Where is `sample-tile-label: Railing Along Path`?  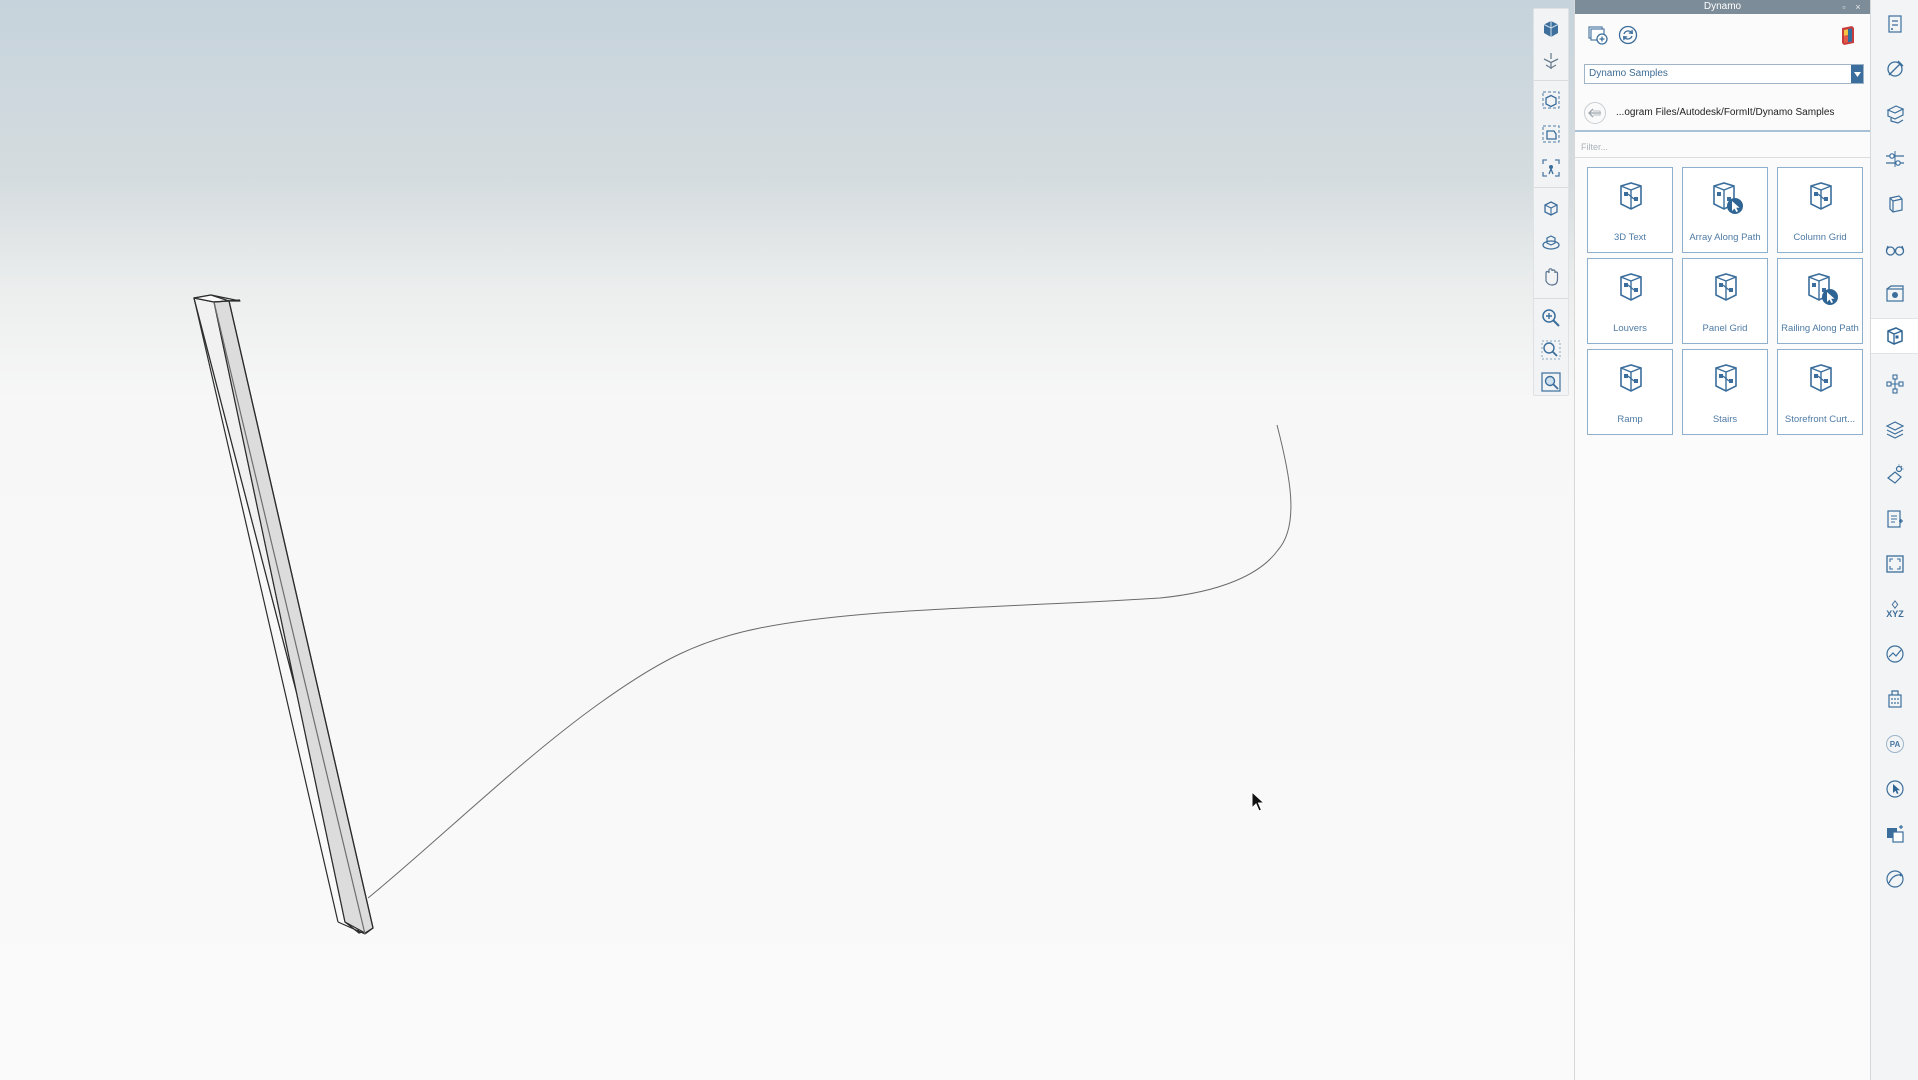
sample-tile-label: Railing Along Path is located at coordinates (1820, 328).